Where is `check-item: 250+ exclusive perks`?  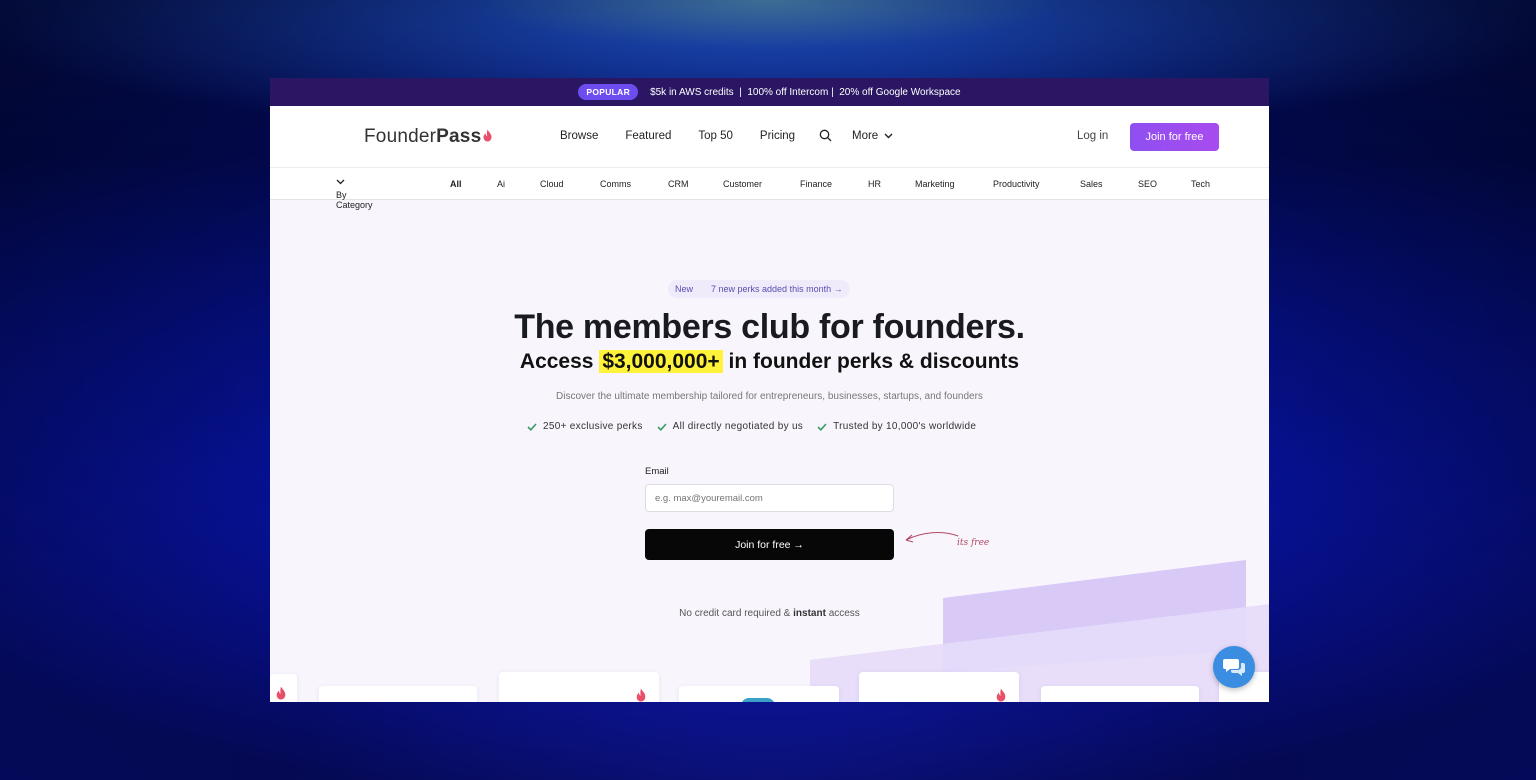
check-item: 250+ exclusive perks is located at coordinates (585, 426).